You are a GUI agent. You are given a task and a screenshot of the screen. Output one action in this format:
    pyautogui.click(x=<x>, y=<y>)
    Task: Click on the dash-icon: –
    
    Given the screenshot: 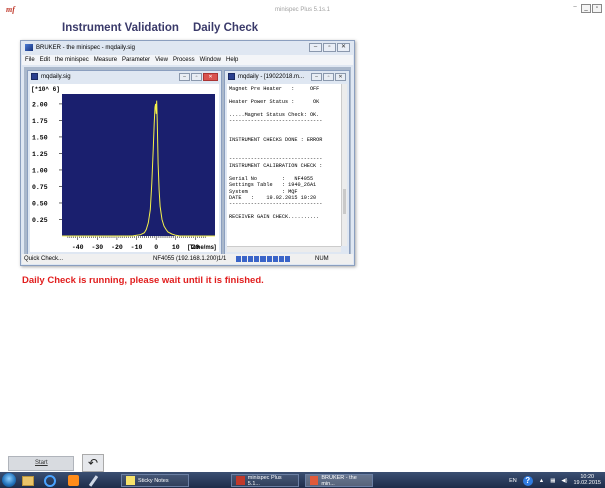 What is the action you would take?
    pyautogui.click(x=575, y=7)
    